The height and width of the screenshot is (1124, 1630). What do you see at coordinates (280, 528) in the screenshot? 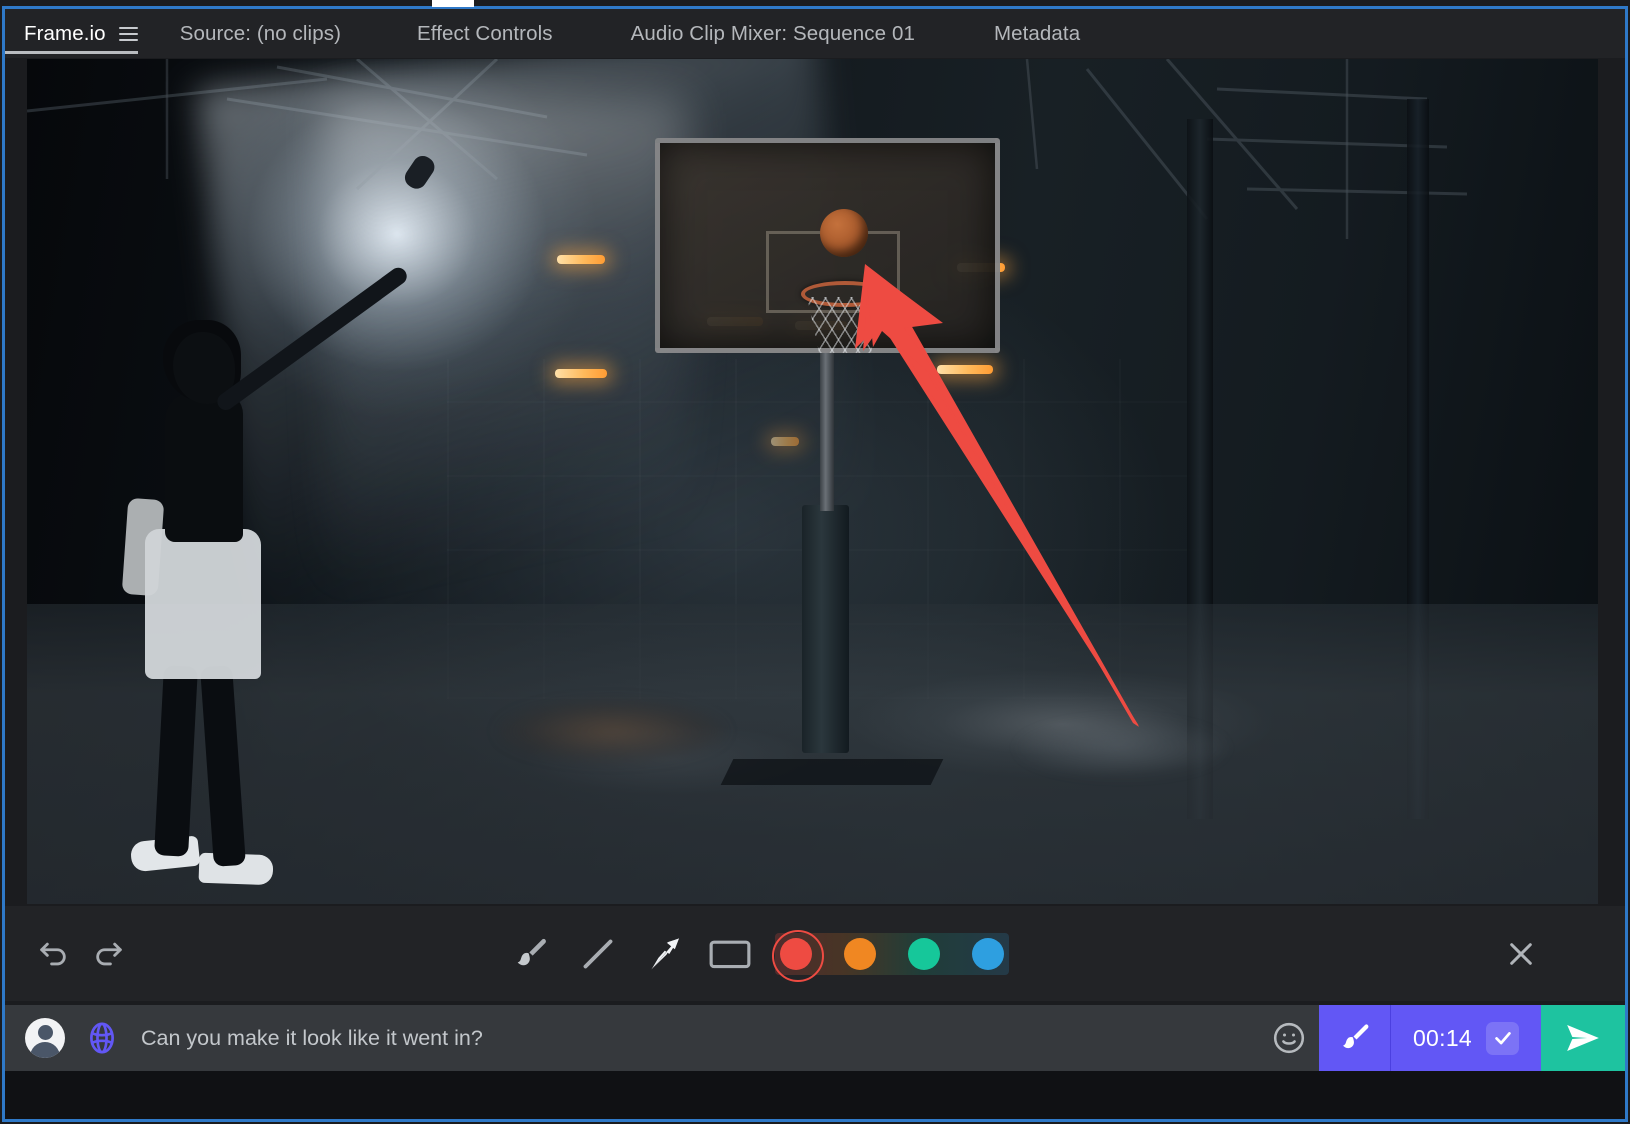
I see `basketball-player` at bounding box center [280, 528].